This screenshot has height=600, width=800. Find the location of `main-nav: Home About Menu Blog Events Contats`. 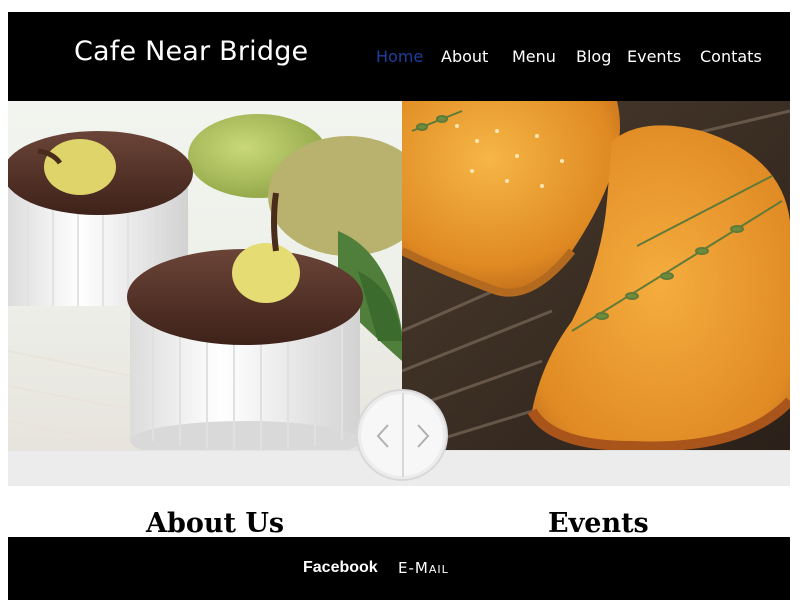

main-nav: Home About Menu Blog Events Contats is located at coordinates (399, 59).